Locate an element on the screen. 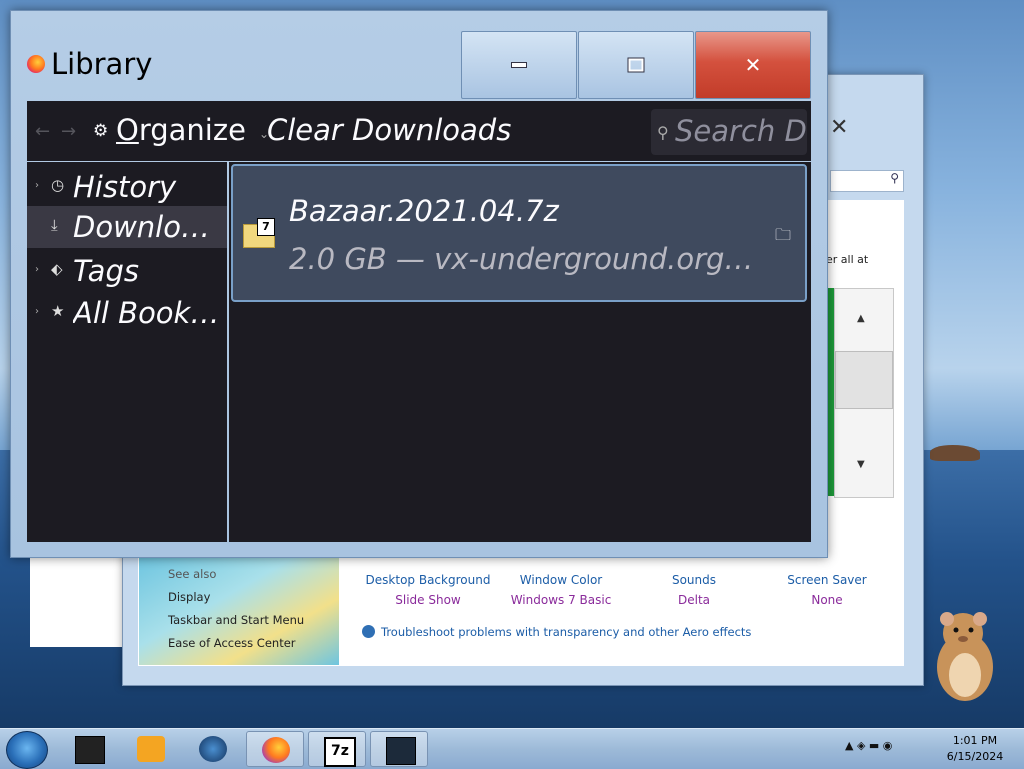 The width and height of the screenshot is (1024, 769). search-downloads-input is located at coordinates (741, 131).